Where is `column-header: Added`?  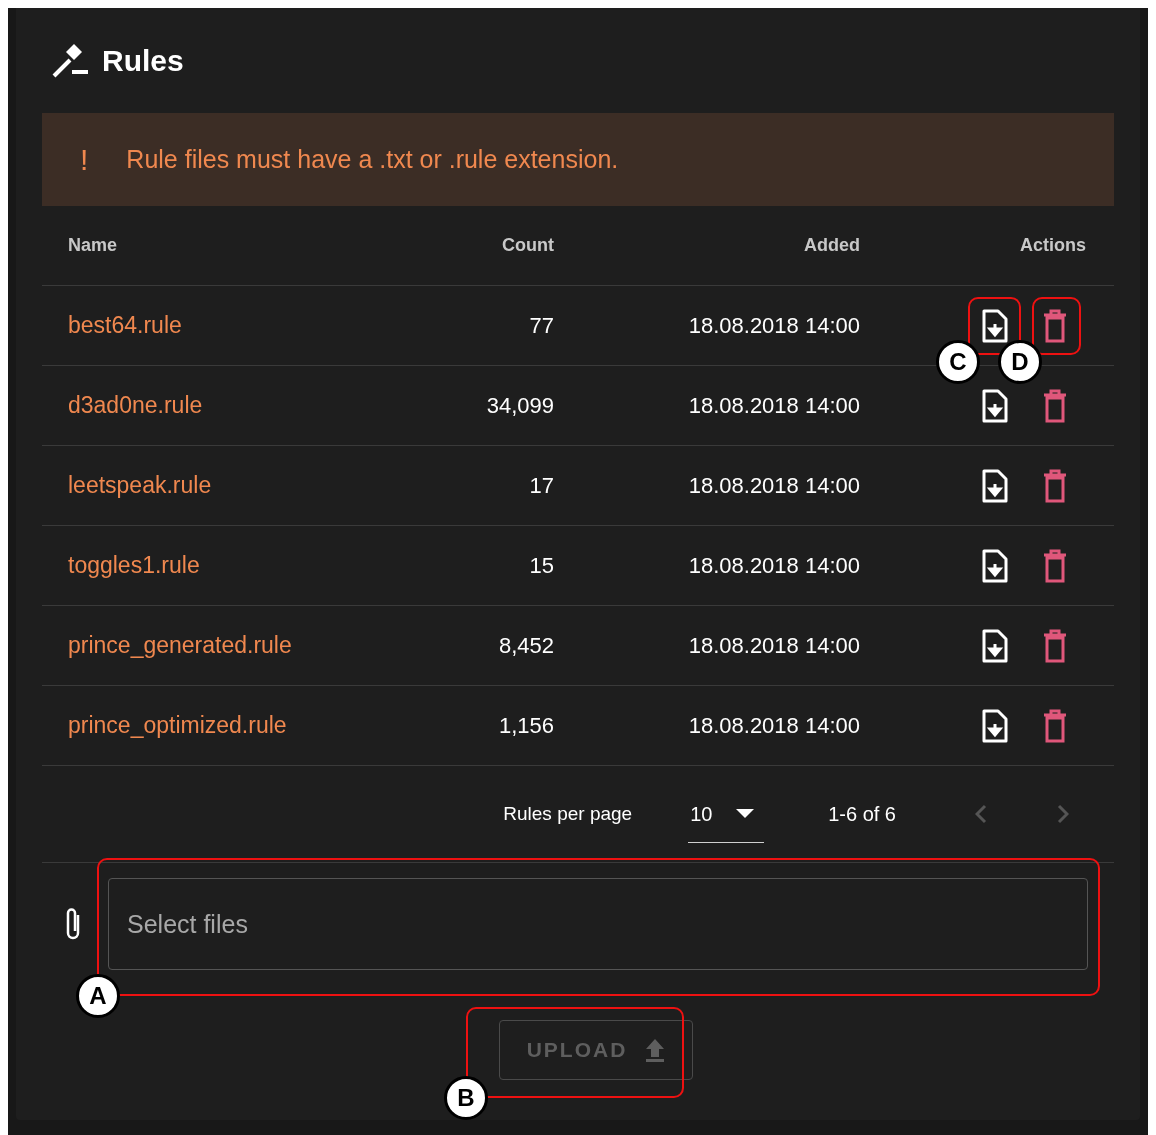 column-header: Added is located at coordinates (832, 245).